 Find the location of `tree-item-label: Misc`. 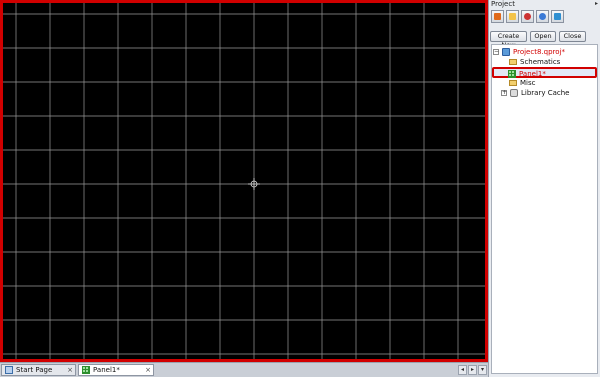

tree-item-label: Misc is located at coordinates (528, 82).